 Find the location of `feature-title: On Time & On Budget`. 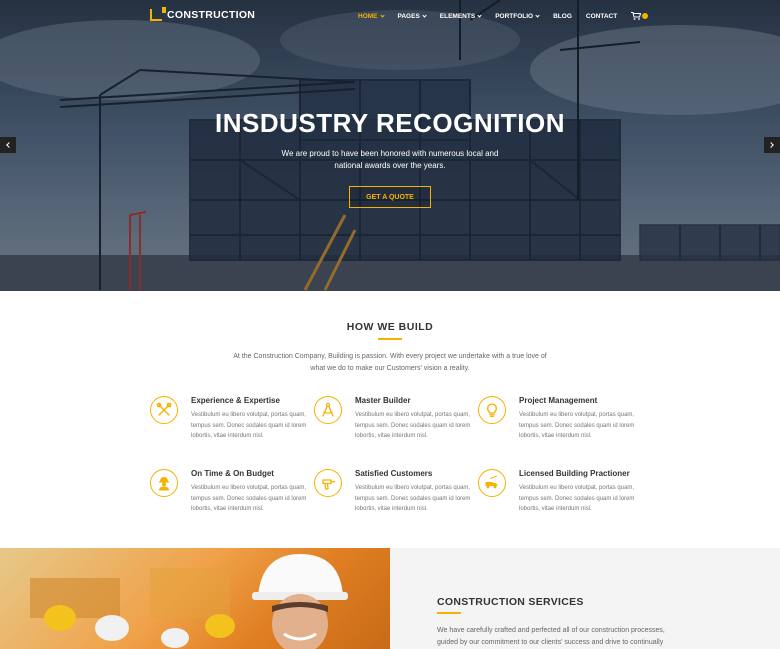

feature-title: On Time & On Budget is located at coordinates (232, 473).